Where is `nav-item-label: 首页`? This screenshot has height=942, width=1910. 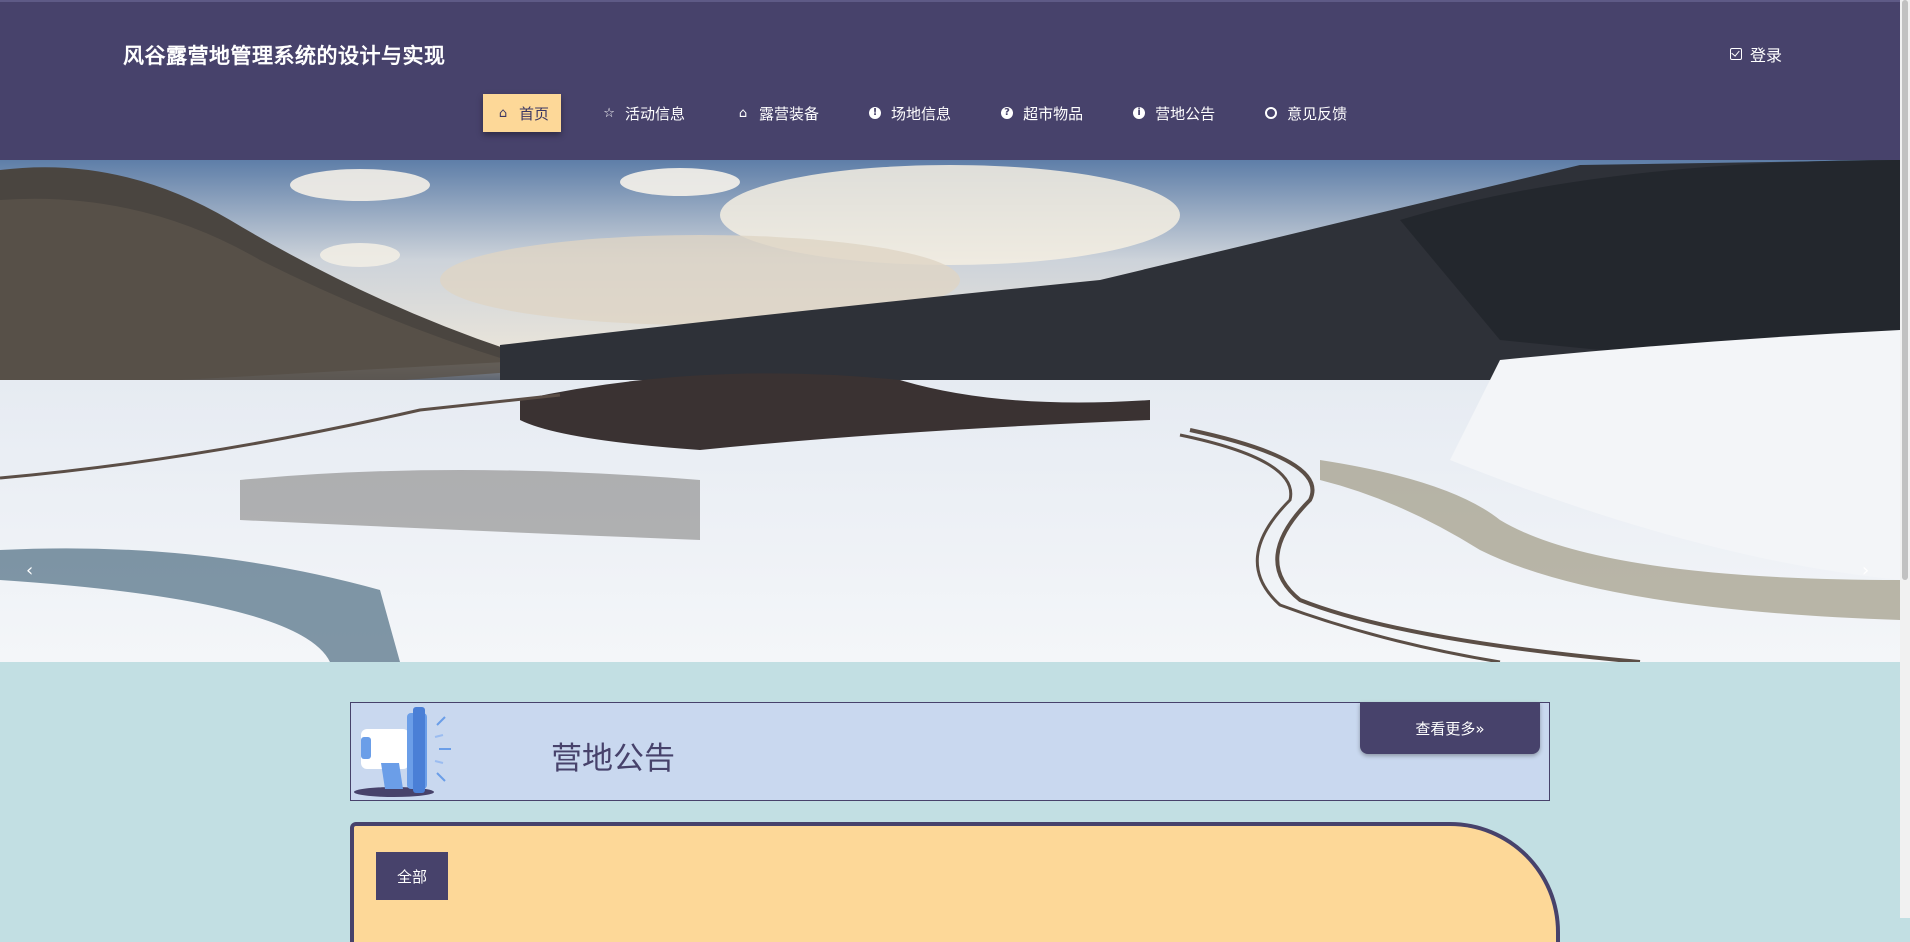 nav-item-label: 首页 is located at coordinates (534, 113).